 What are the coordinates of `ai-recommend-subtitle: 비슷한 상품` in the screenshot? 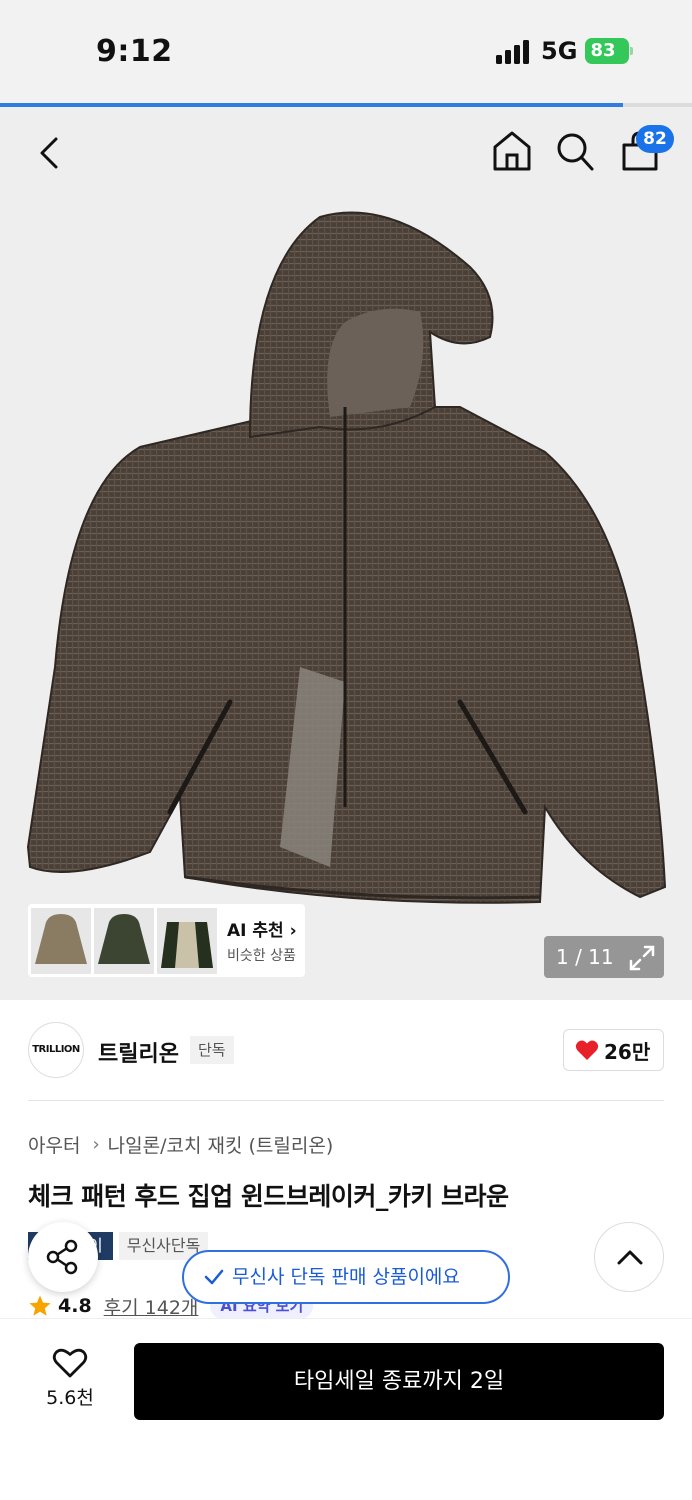 It's located at (261, 956).